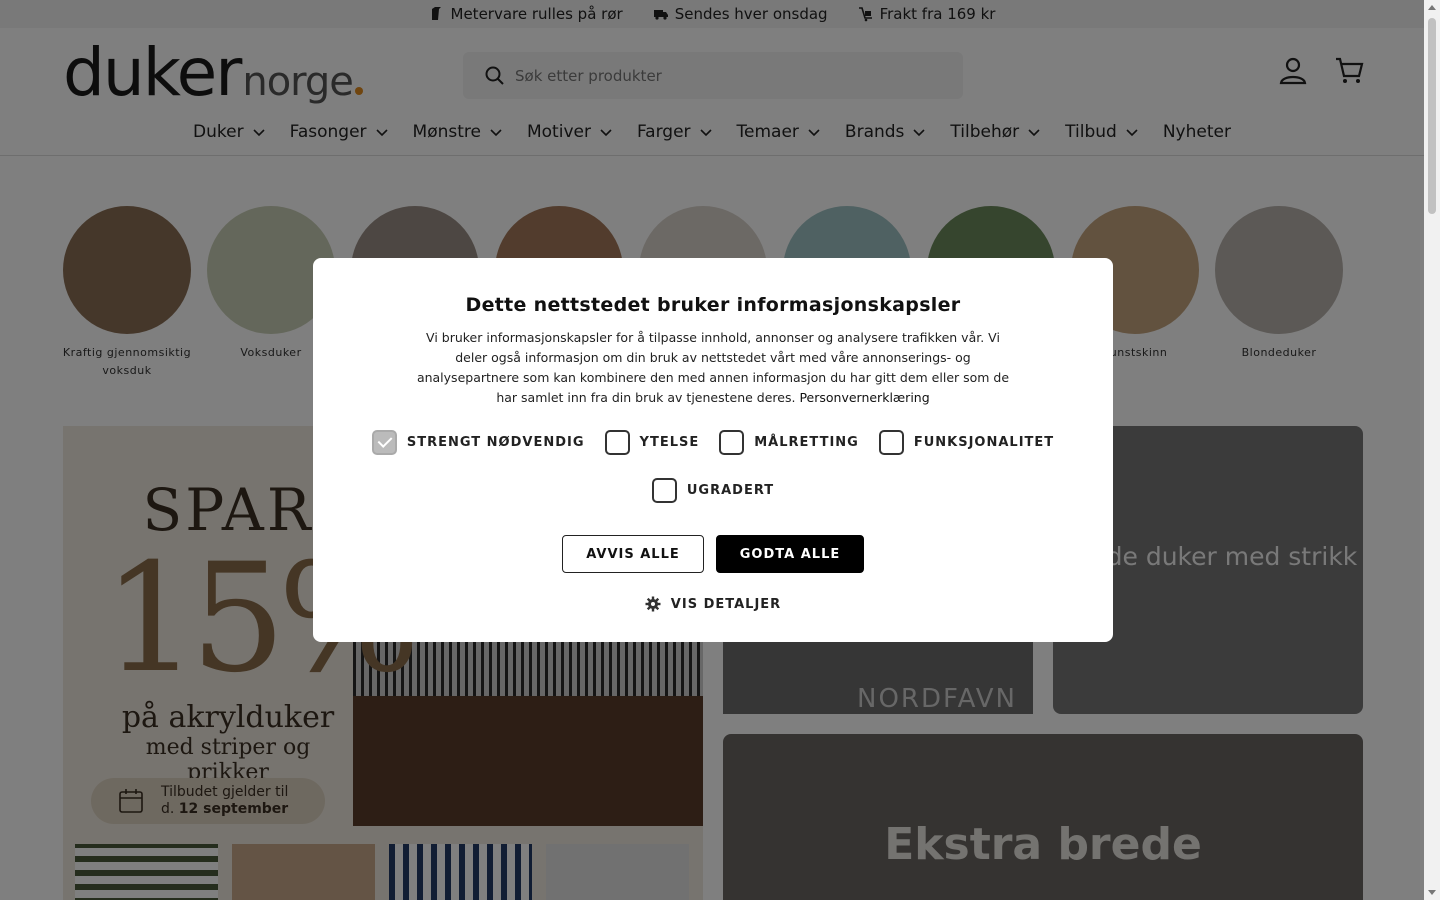  Describe the element at coordinates (1432, 450) in the screenshot. I see `page-scrollbar` at that location.